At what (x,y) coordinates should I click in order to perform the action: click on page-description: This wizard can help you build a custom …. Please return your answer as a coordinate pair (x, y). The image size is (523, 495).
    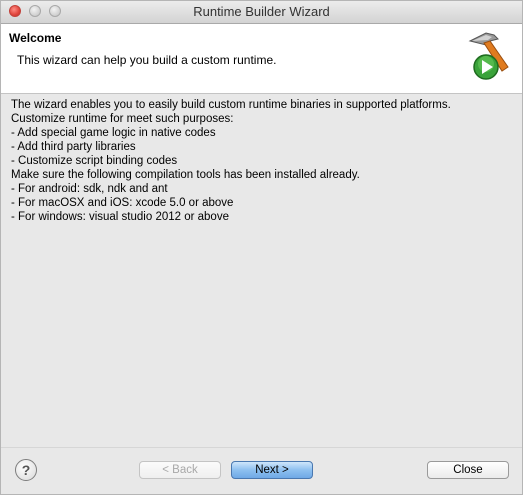
    Looking at the image, I should click on (147, 60).